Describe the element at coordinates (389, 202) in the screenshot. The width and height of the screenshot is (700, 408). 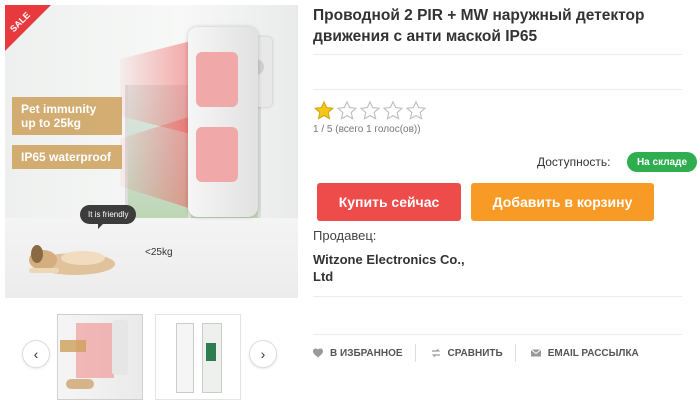
I see `buy-now-button: Купить сейчас` at that location.